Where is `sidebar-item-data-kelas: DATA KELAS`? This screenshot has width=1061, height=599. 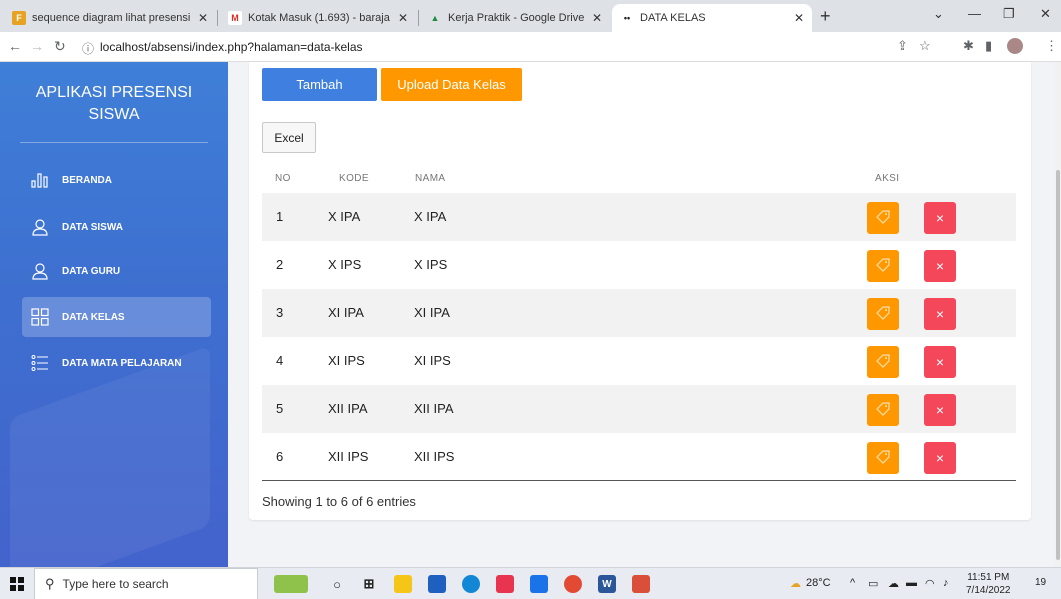
sidebar-item-data-kelas: DATA KELAS is located at coordinates (116, 317).